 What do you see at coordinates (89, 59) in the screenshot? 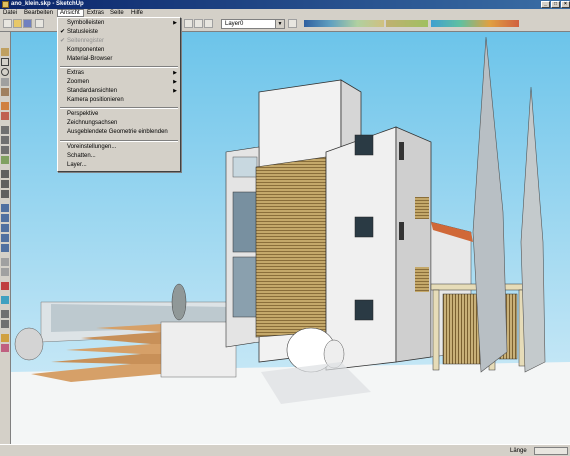
I see `menu-item-material-browser: Material-Browser` at bounding box center [89, 59].